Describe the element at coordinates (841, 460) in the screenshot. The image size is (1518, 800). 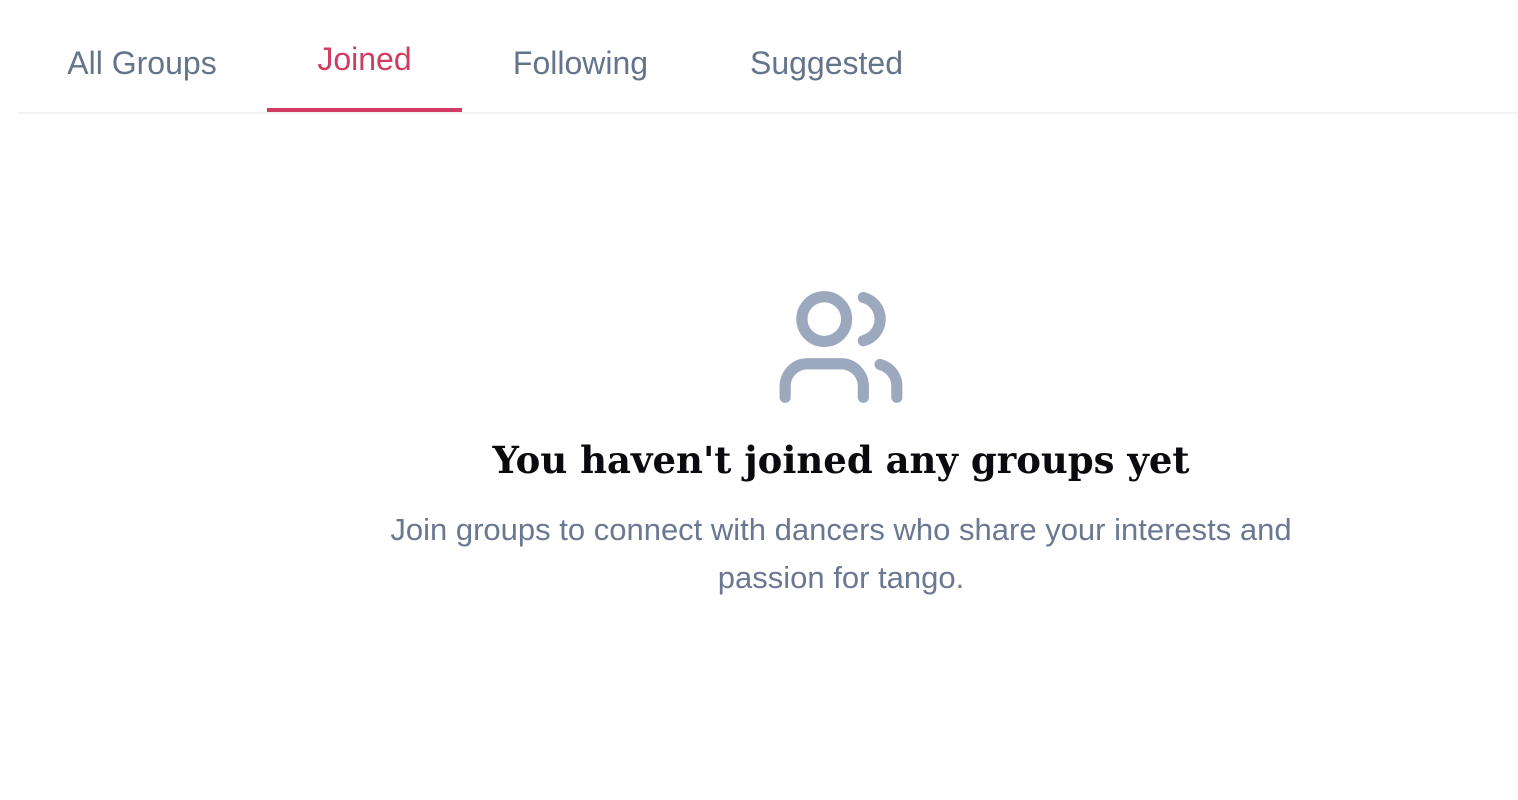
I see `empty-state-title: You haven't joined any groups yet` at that location.